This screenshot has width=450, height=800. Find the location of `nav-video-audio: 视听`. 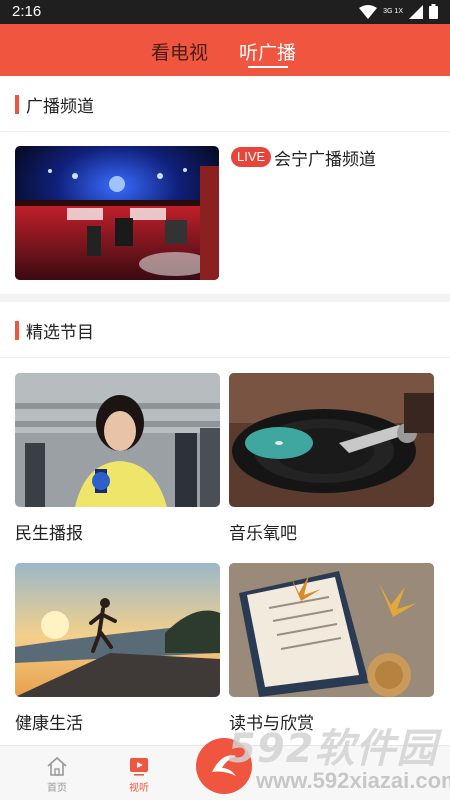

nav-video-audio: 视听 is located at coordinates (139, 775).